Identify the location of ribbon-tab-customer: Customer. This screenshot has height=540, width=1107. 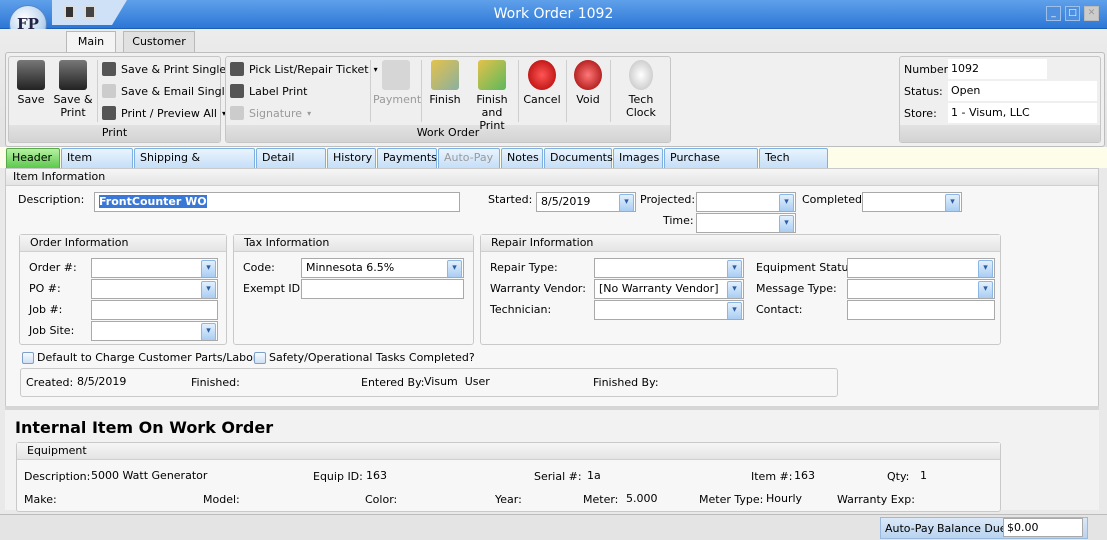
(159, 42).